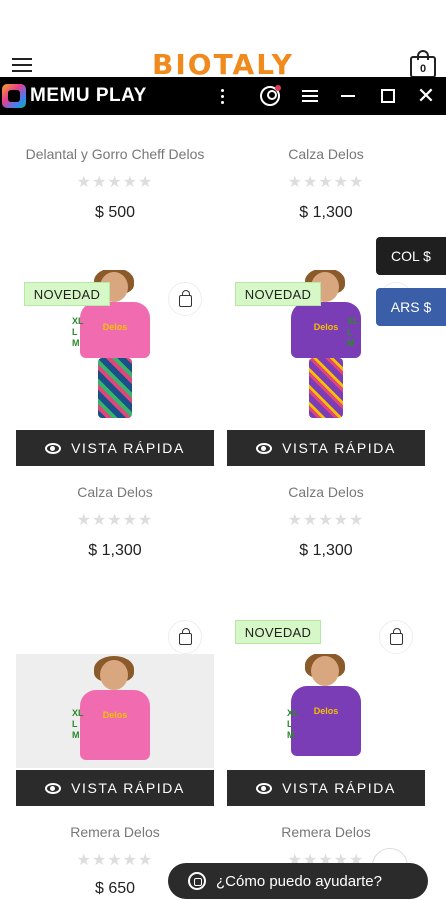 The image size is (446, 900). What do you see at coordinates (270, 96) in the screenshot?
I see `account-icon` at bounding box center [270, 96].